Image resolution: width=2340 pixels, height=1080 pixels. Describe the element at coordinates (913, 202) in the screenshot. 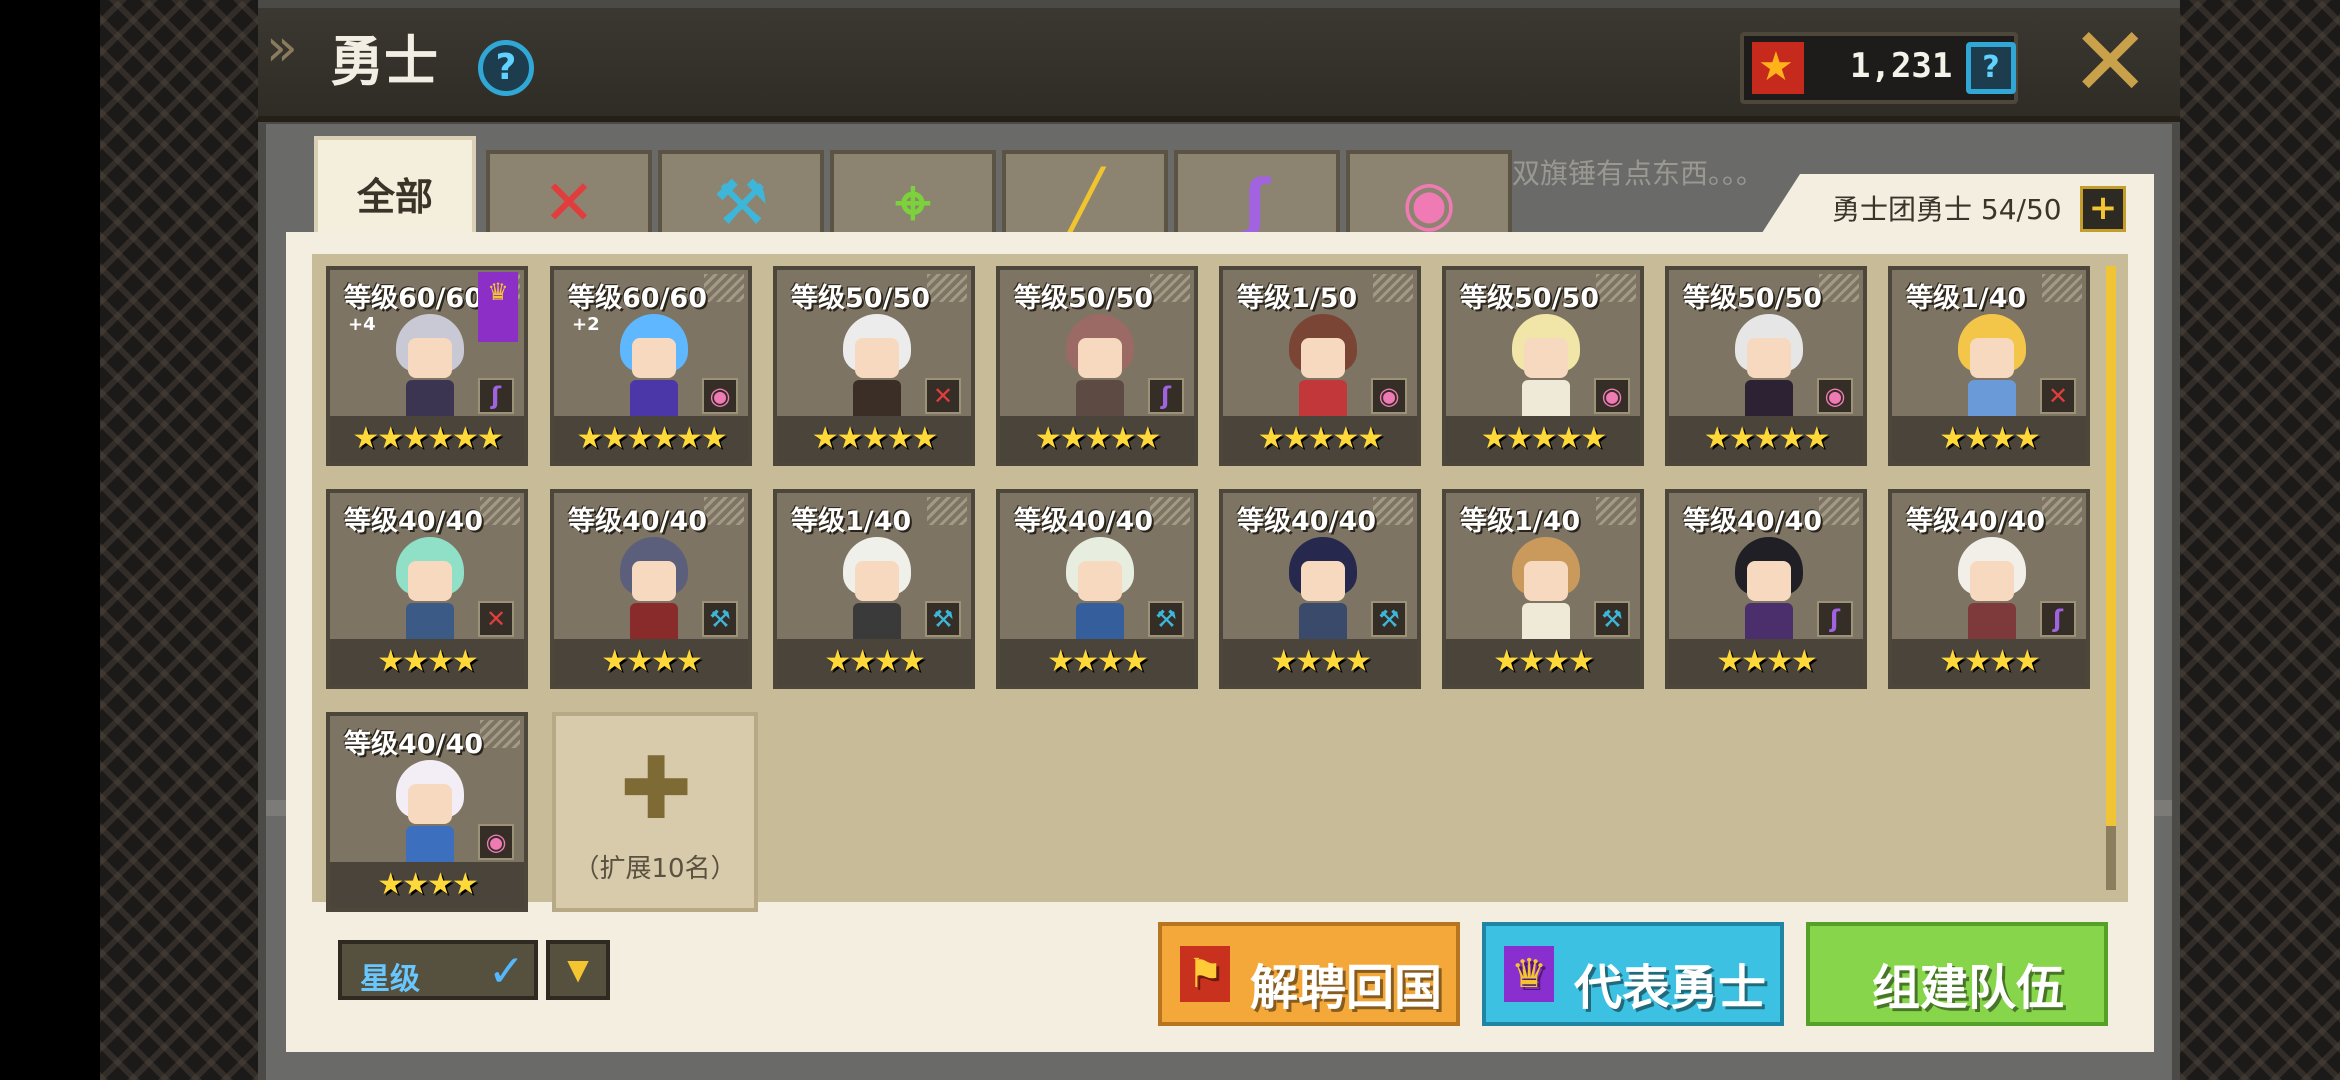

I see `bow-icon: ⌖` at that location.